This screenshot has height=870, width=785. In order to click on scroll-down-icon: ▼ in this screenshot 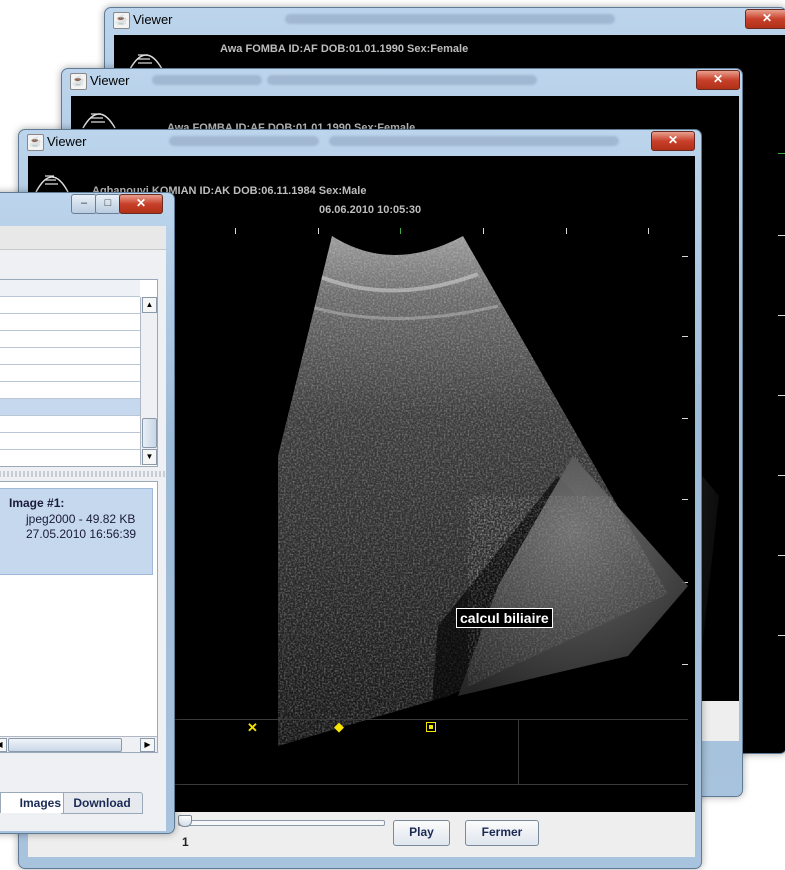, I will do `click(149, 457)`.